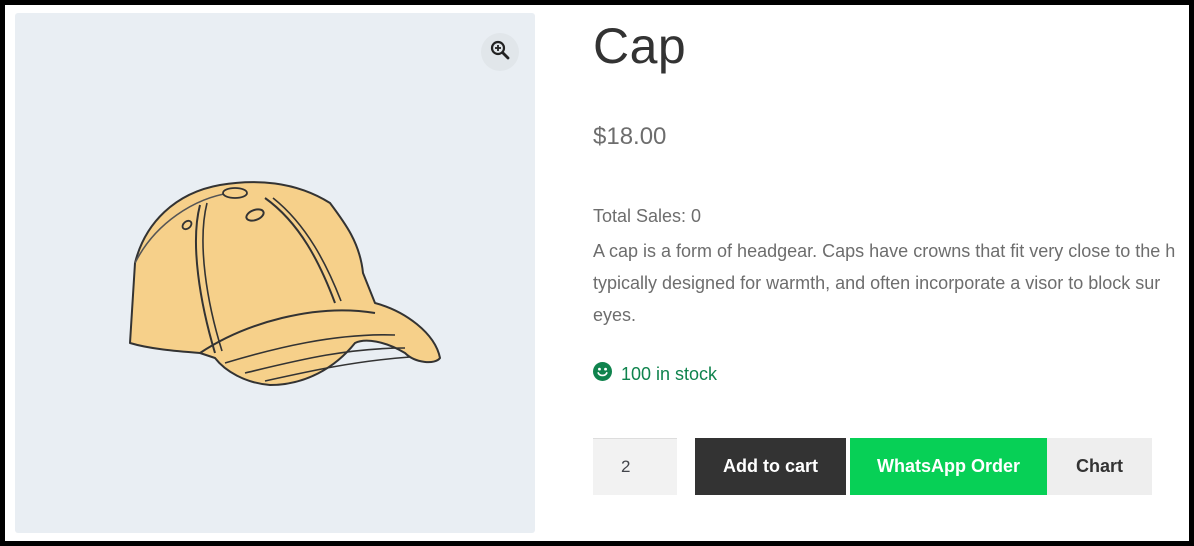  What do you see at coordinates (669, 373) in the screenshot?
I see `stock-label: 100 in stock` at bounding box center [669, 373].